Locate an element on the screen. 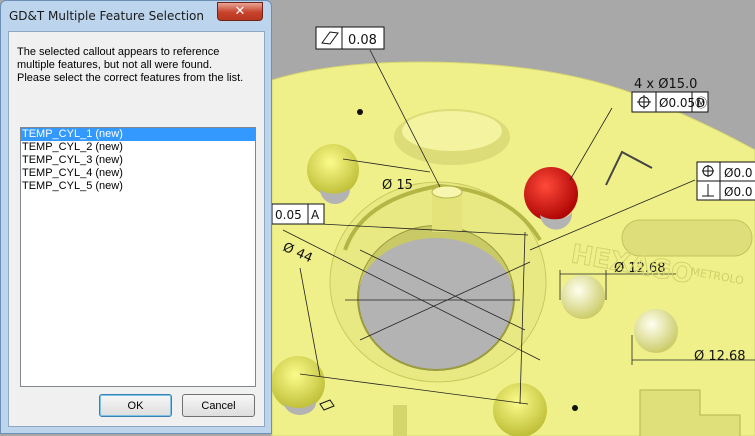  flatness-value: 0.08 is located at coordinates (362, 40).